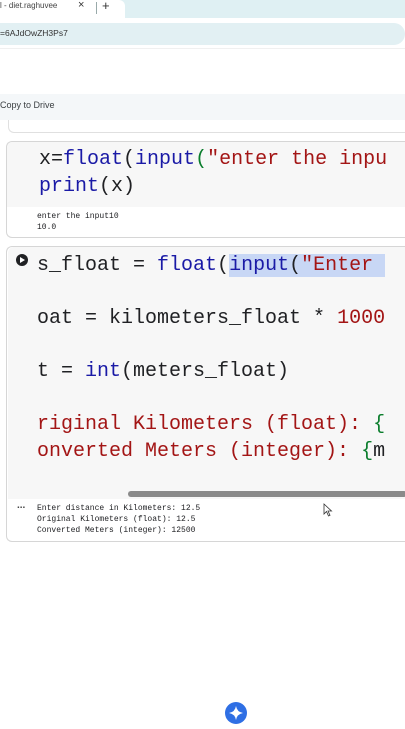  Describe the element at coordinates (343, 265) in the screenshot. I see `code-token: "Enter` at that location.